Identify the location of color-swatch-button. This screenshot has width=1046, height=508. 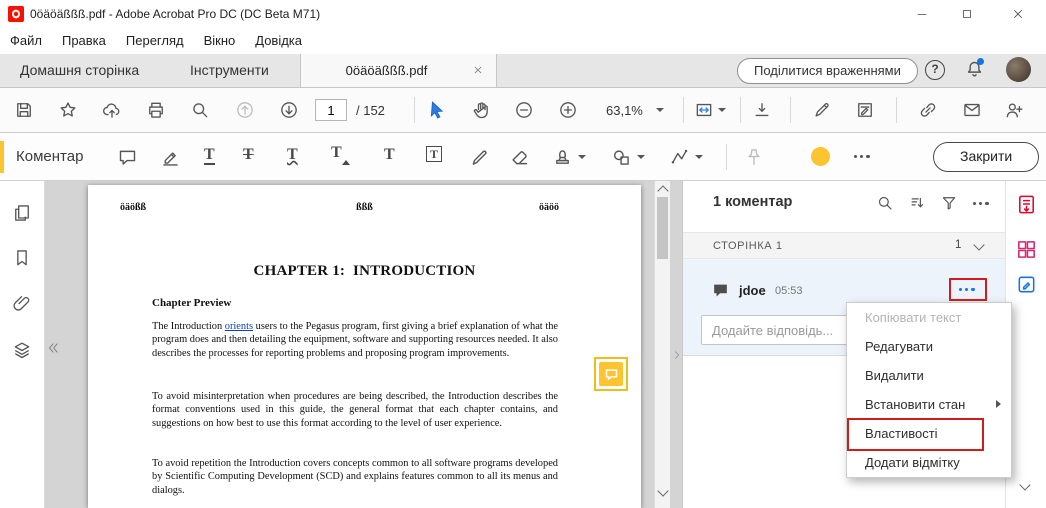
(820, 156).